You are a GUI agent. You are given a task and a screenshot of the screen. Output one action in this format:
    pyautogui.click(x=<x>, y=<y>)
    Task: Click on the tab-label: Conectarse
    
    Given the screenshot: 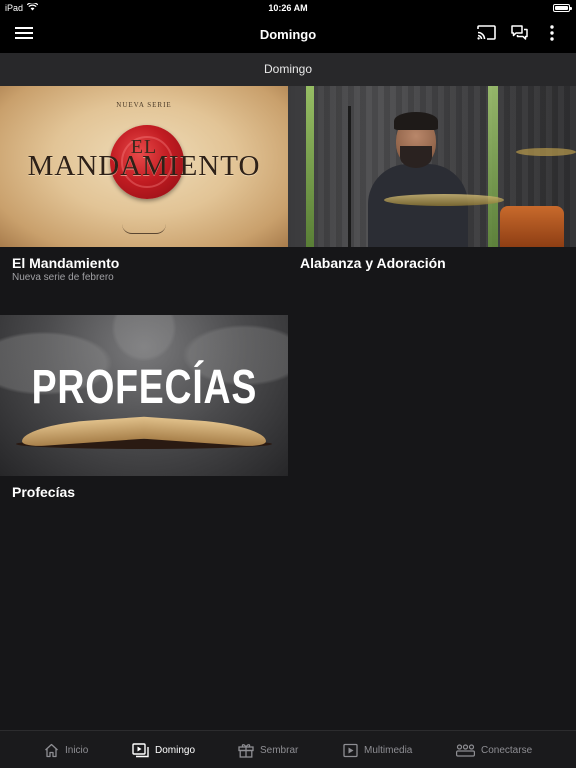 What is the action you would take?
    pyautogui.click(x=507, y=750)
    